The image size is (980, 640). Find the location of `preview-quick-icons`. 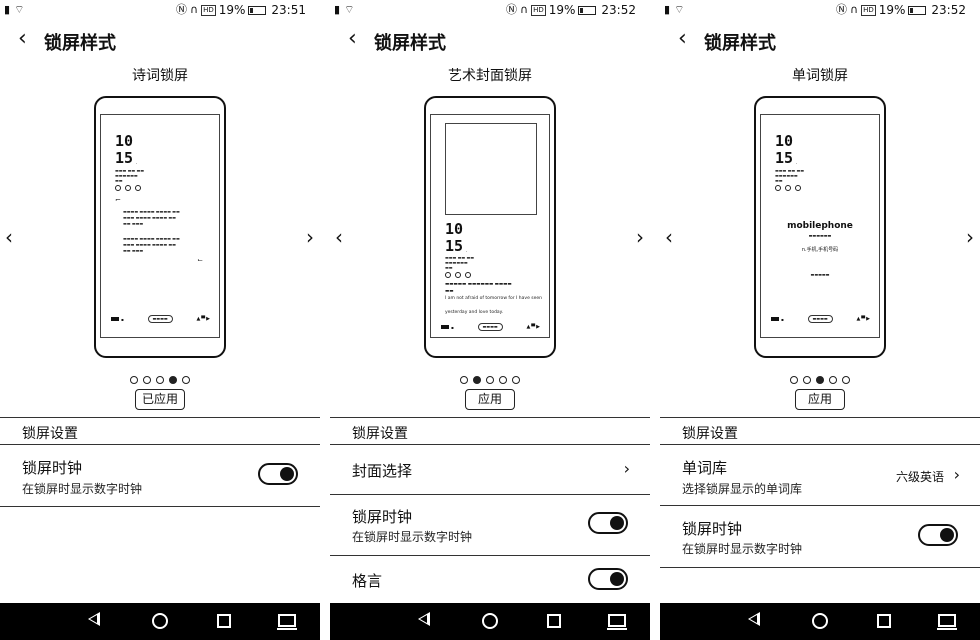

preview-quick-icons is located at coordinates (458, 275).